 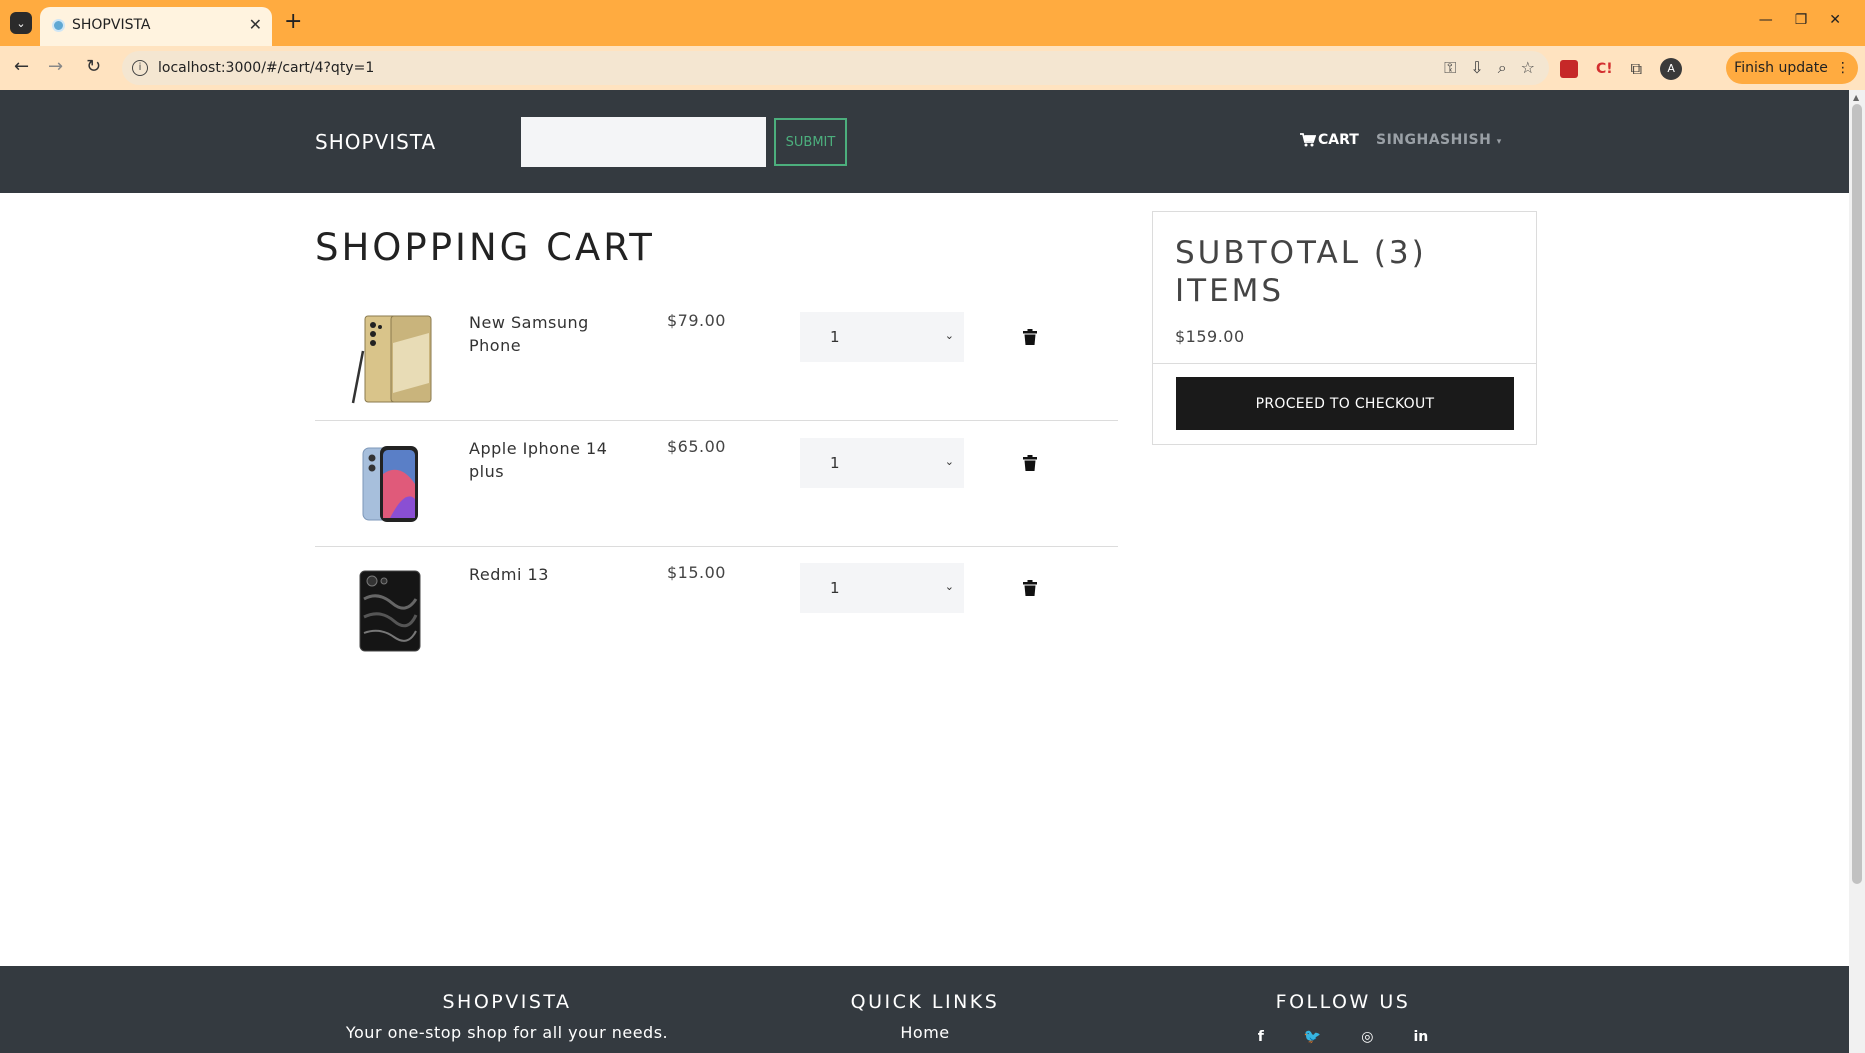 I want to click on forward-icon: →, so click(x=55, y=66).